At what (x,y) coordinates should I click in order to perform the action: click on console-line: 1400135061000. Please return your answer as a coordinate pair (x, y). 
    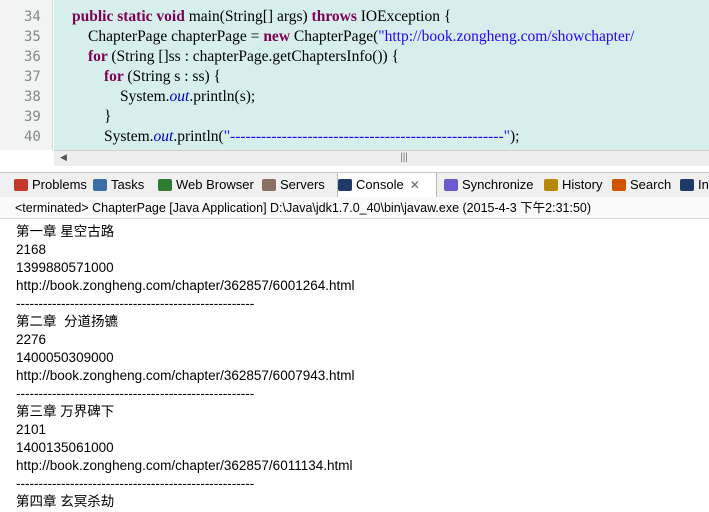
    Looking at the image, I should click on (65, 447).